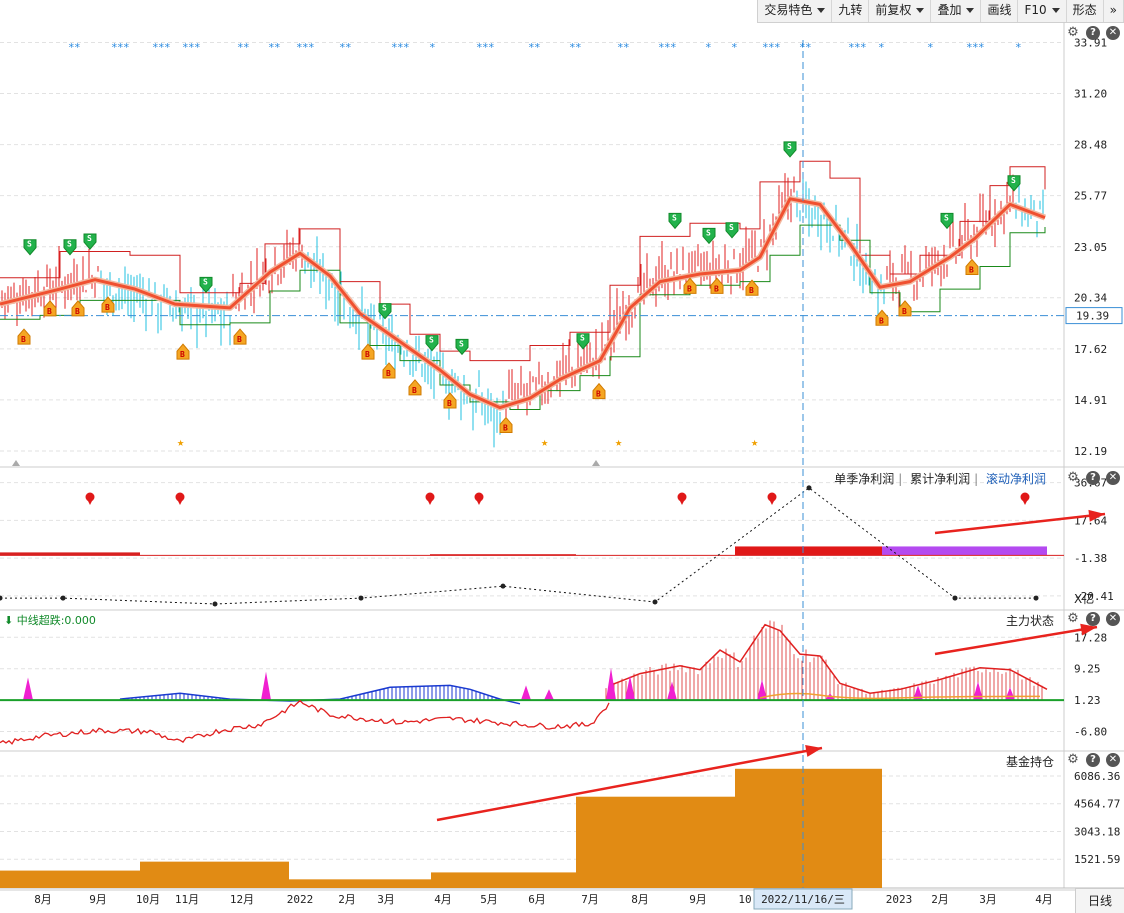  What do you see at coordinates (305, 722) in the screenshot?
I see `force-red-line` at bounding box center [305, 722].